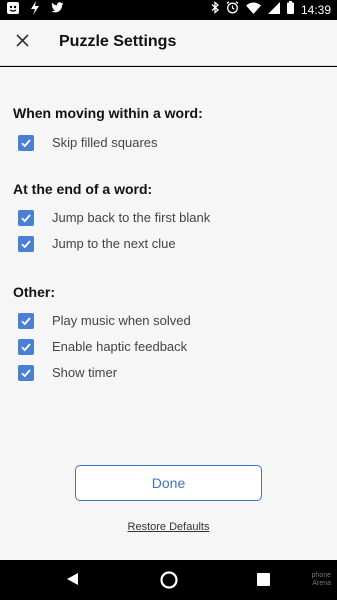 The height and width of the screenshot is (600, 337). Describe the element at coordinates (13, 10) in the screenshot. I see `notification-icon` at that location.